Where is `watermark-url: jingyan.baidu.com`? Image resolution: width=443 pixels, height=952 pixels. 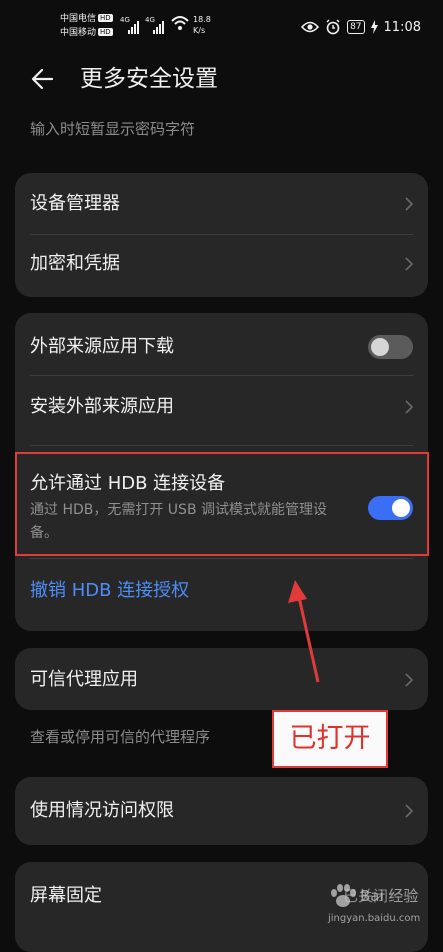
watermark-url: jingyan.baidu.com is located at coordinates (374, 918).